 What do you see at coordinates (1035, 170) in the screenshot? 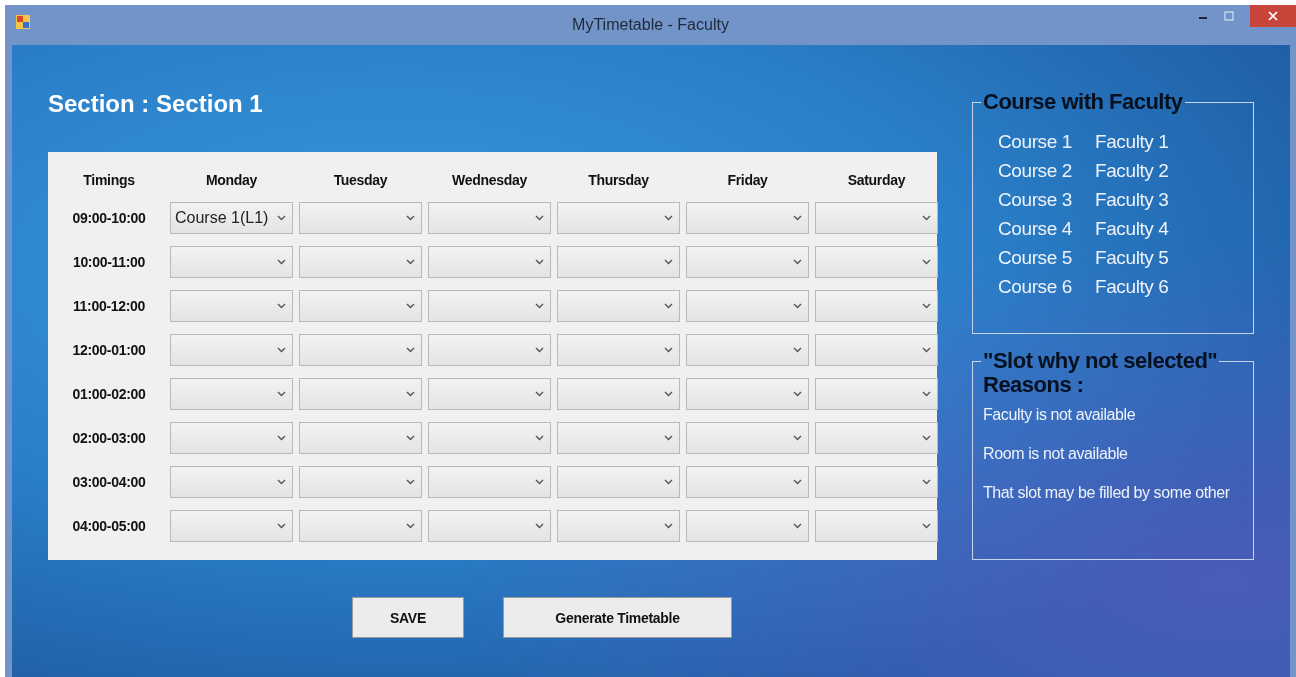
I see `course-name: Course 2` at bounding box center [1035, 170].